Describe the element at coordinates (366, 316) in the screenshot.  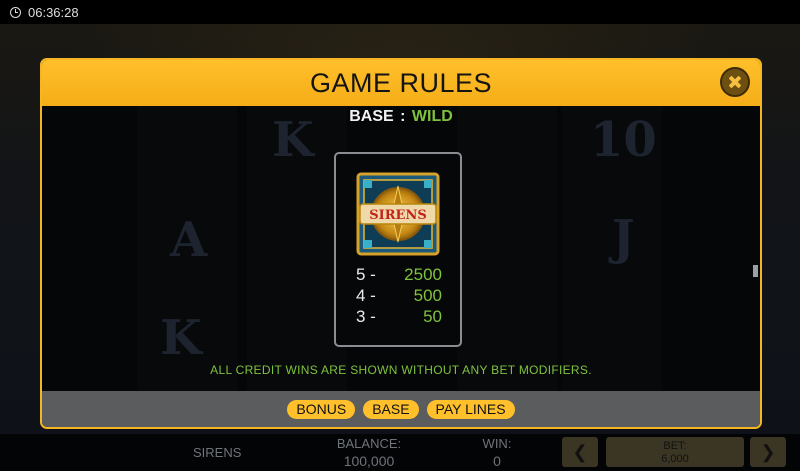
I see `match-count: 3 -` at that location.